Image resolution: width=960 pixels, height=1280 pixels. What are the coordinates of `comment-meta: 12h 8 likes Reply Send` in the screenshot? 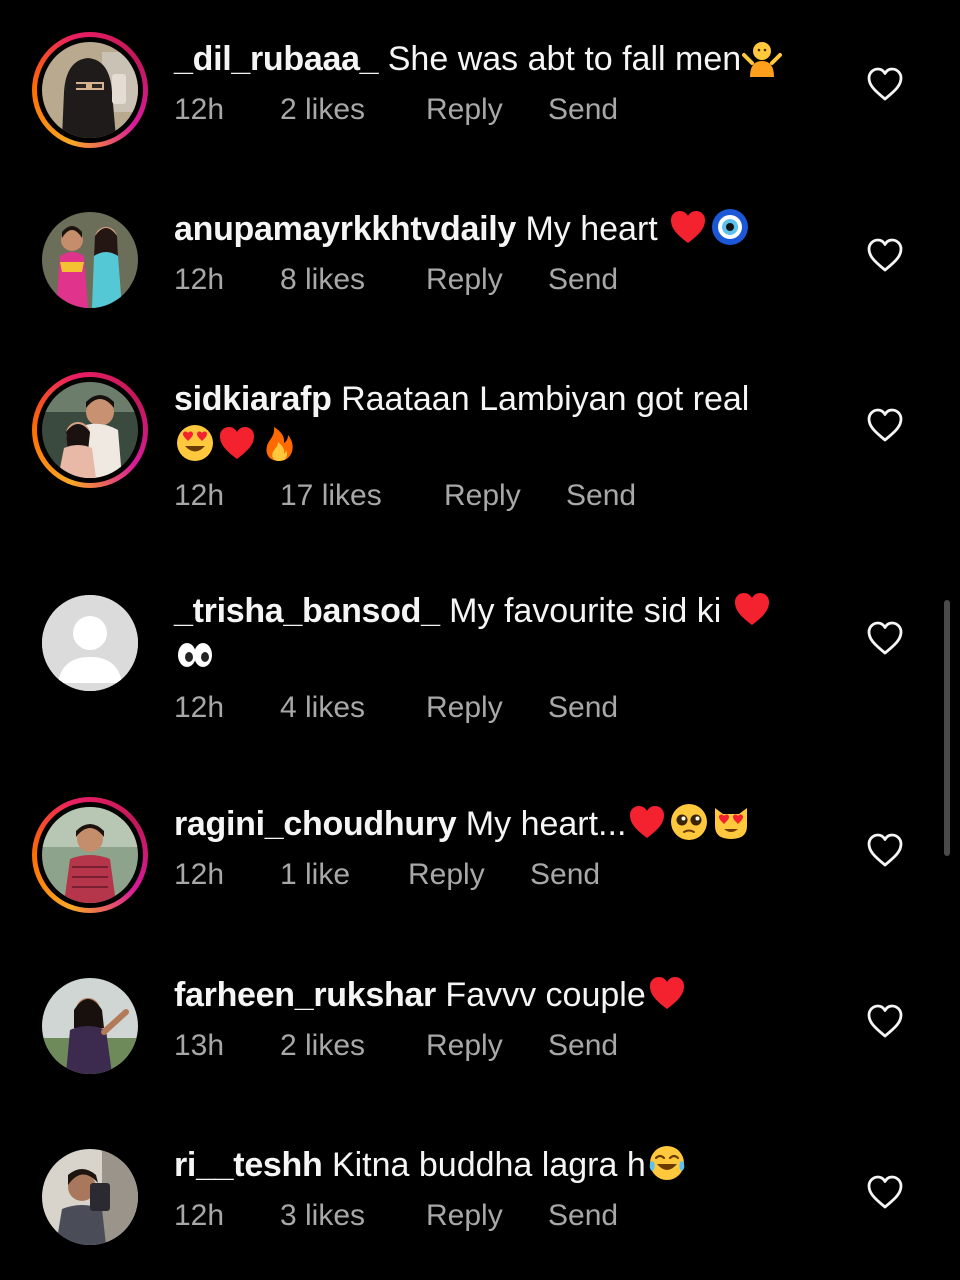 It's located at (499, 280).